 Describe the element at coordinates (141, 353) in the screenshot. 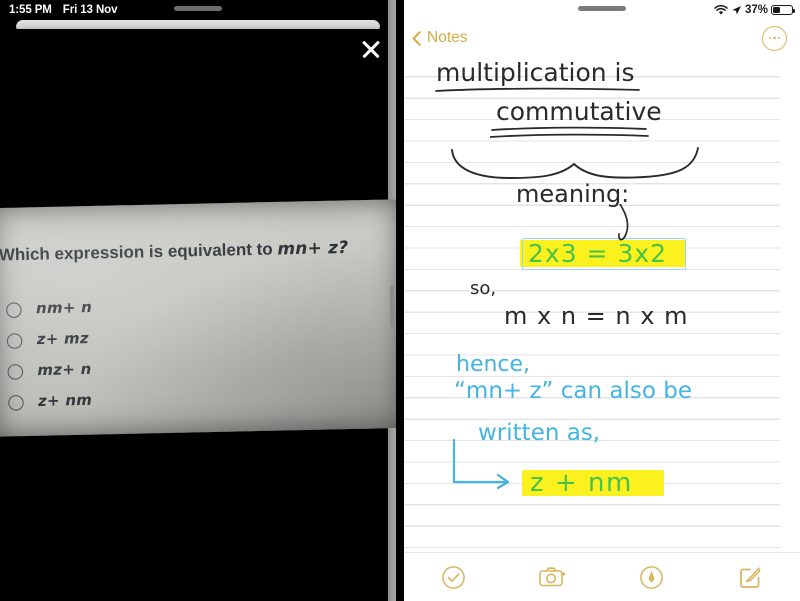

I see `worksheet-options: nm+ n z+ mz mz+ n z+ nm` at that location.